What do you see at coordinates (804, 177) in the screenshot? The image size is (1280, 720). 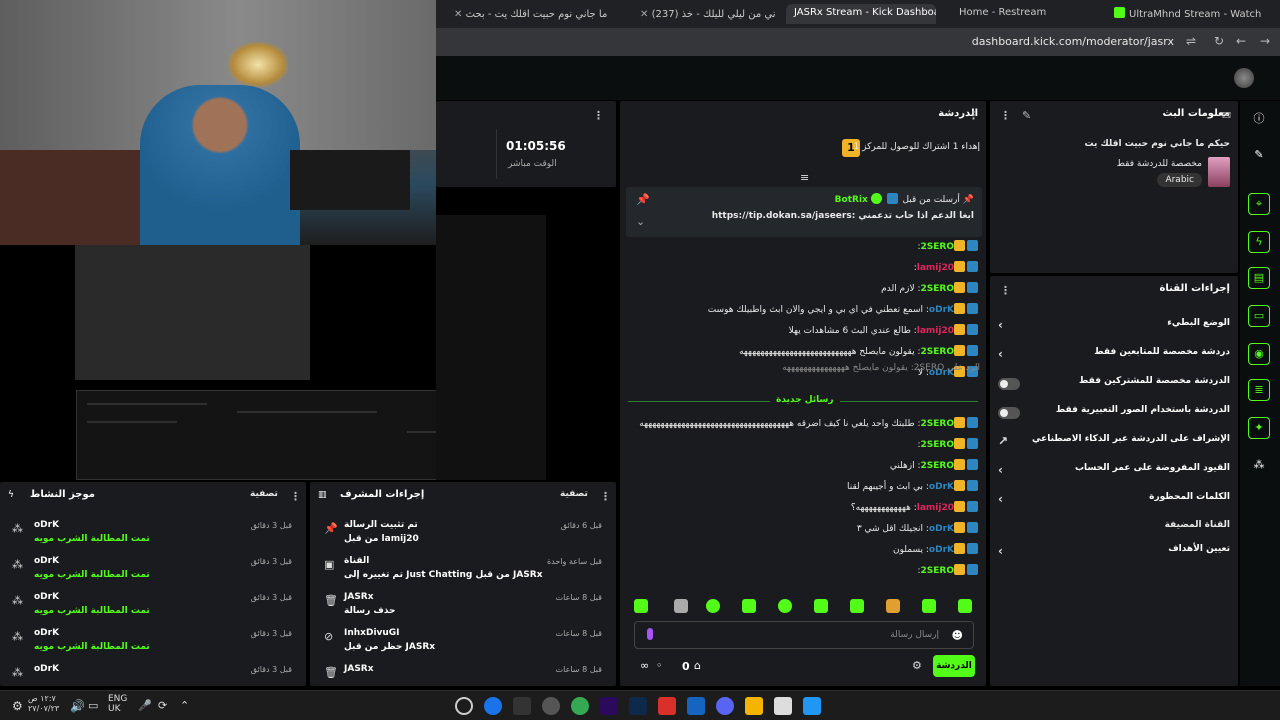 I see `collapse-icon: ≡` at bounding box center [804, 177].